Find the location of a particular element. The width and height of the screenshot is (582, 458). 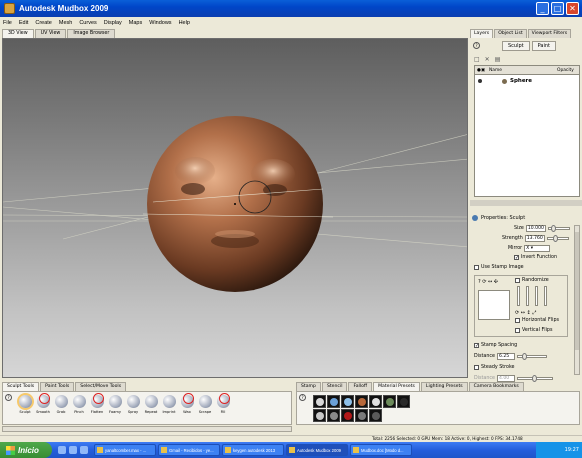

tab-stamp: Stamp is located at coordinates (308, 386).